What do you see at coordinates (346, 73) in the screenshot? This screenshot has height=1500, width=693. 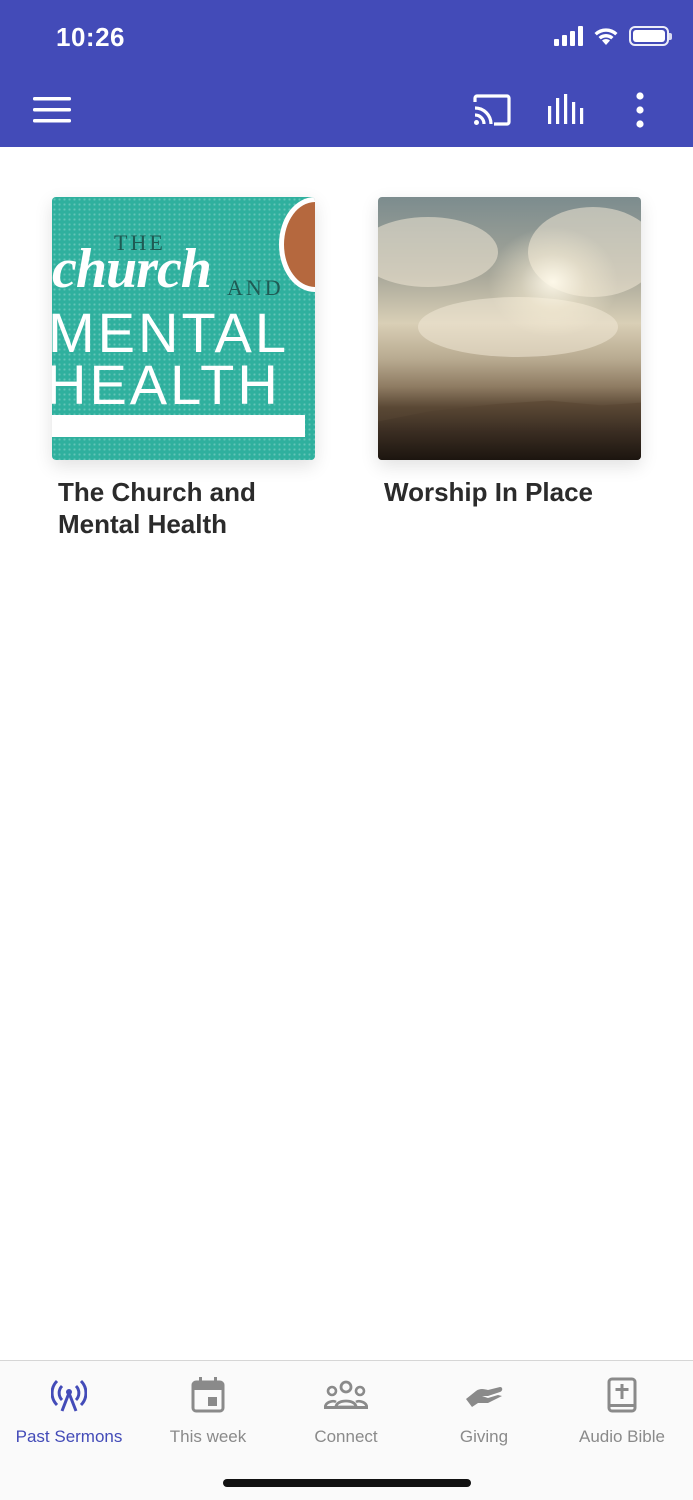 I see `app-header: 10:26` at bounding box center [346, 73].